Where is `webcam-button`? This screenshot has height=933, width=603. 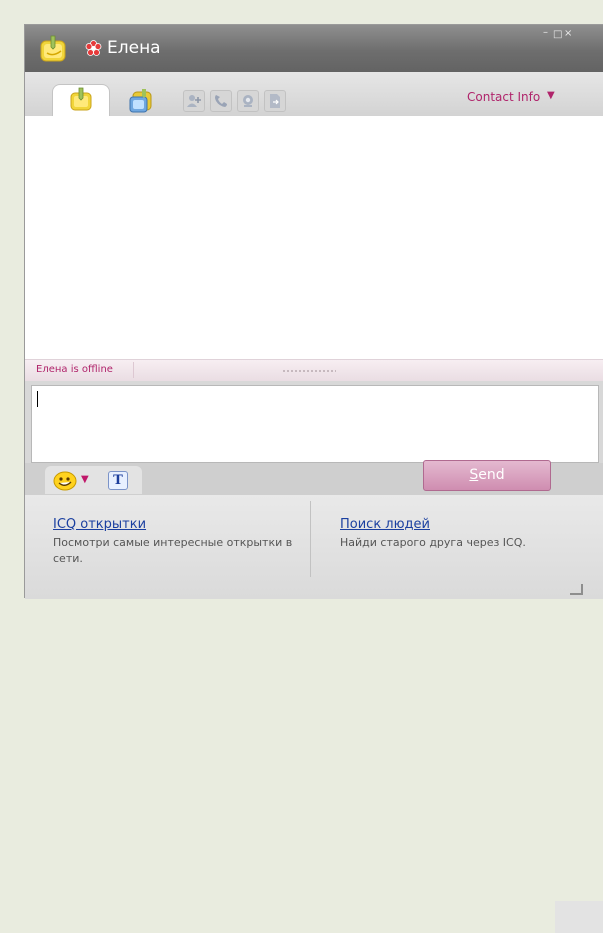
webcam-button is located at coordinates (248, 101).